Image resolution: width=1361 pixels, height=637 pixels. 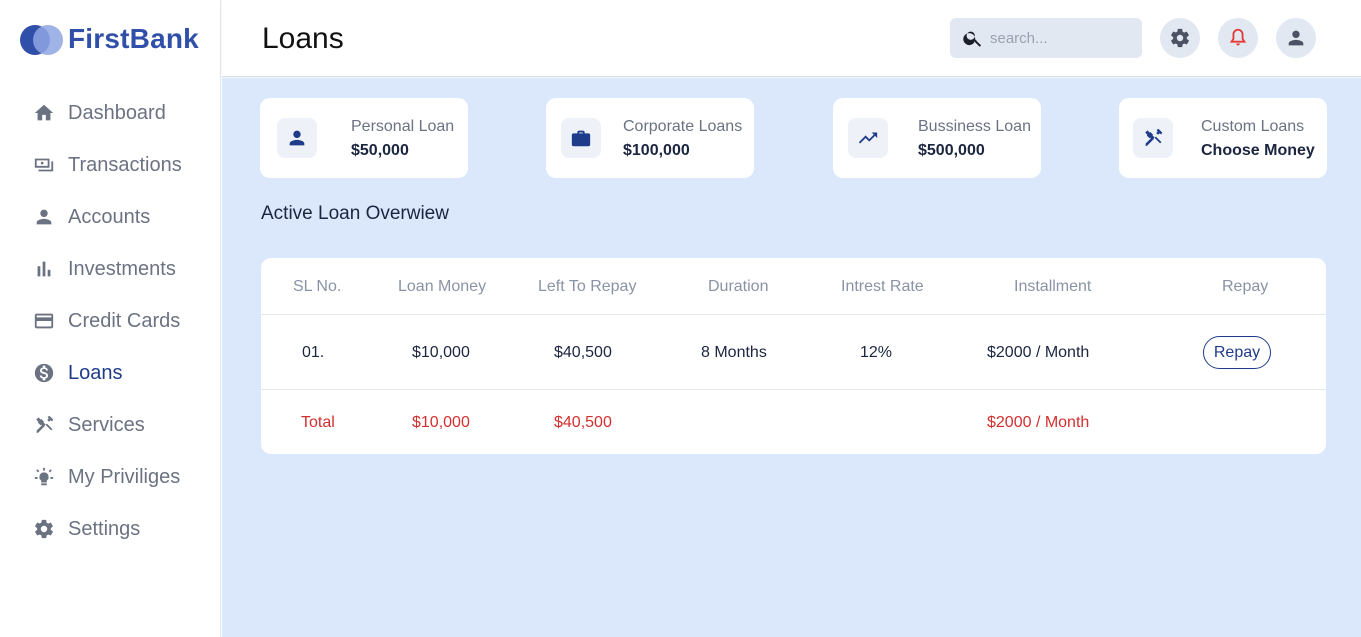 What do you see at coordinates (656, 150) in the screenshot?
I see `card-value: $100,000` at bounding box center [656, 150].